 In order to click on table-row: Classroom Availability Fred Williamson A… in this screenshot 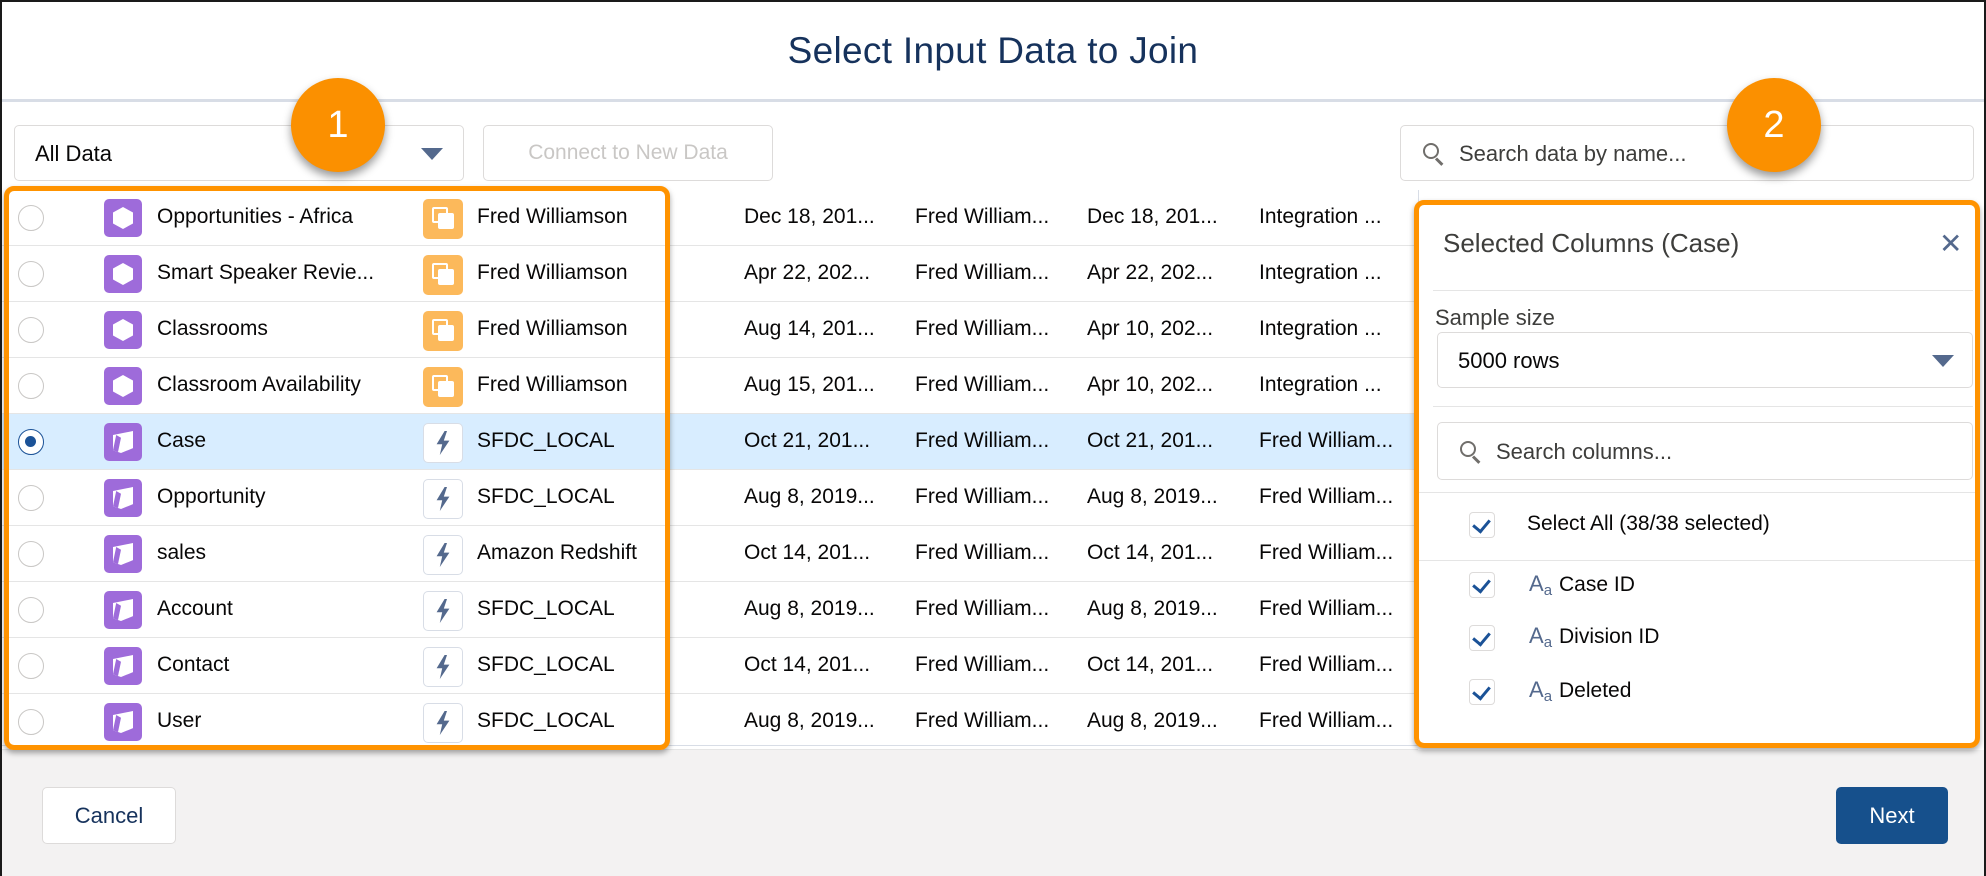, I will do `click(710, 386)`.